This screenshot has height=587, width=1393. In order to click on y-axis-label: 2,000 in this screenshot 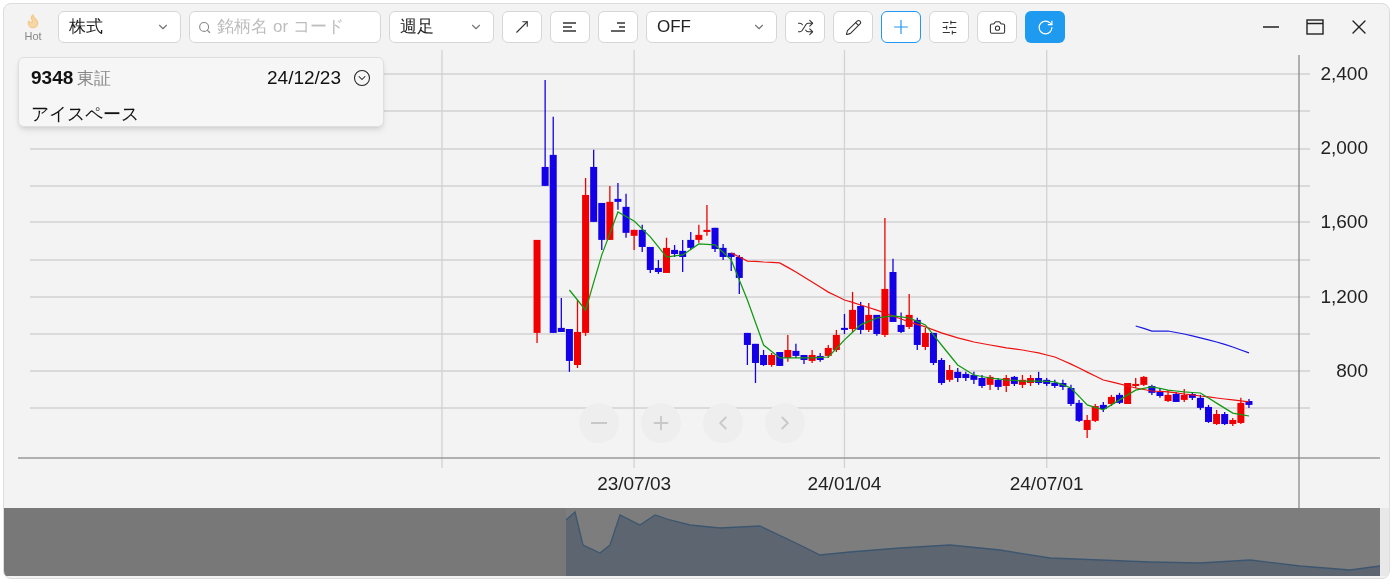, I will do `click(1343, 148)`.